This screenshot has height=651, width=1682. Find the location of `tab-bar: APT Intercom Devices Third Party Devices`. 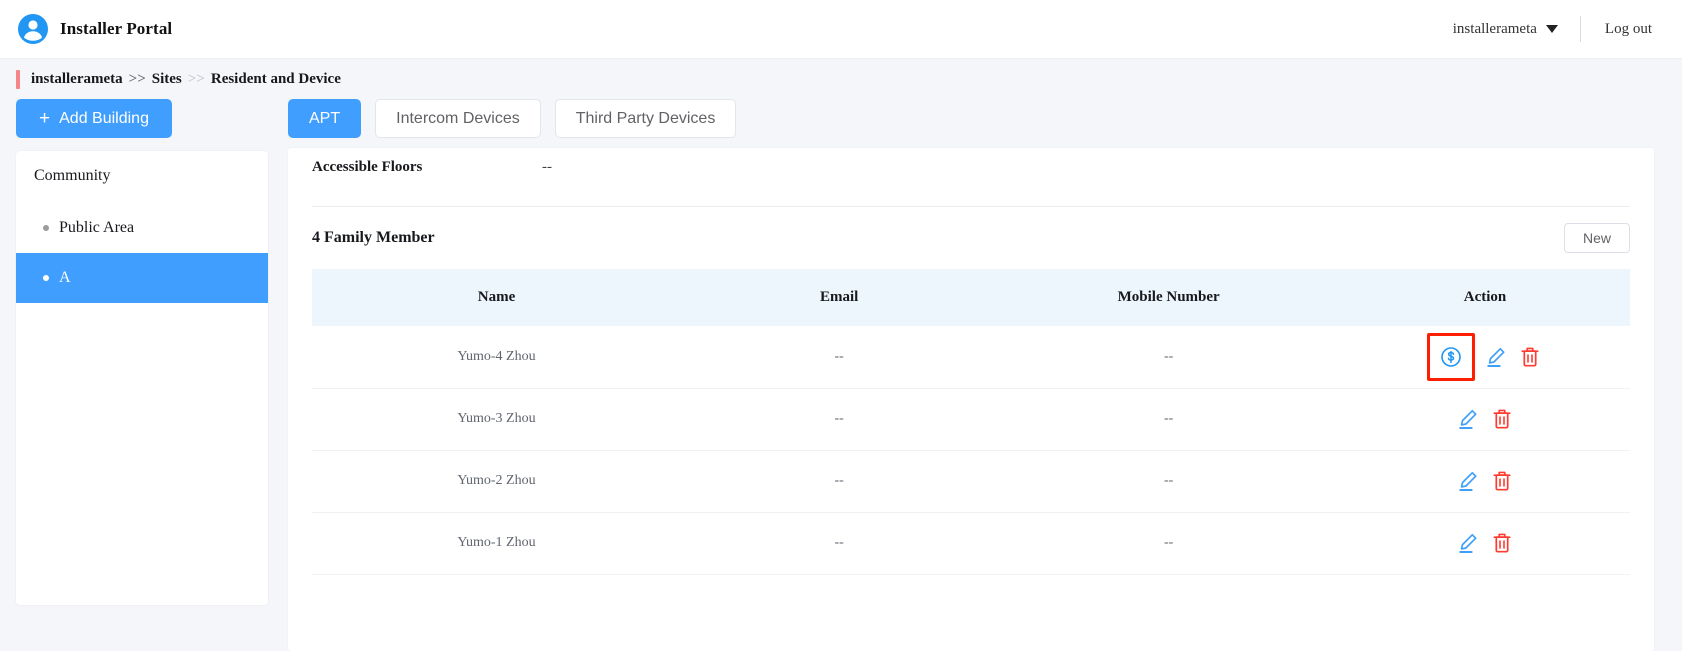

tab-bar: APT Intercom Devices Third Party Devices is located at coordinates (971, 118).